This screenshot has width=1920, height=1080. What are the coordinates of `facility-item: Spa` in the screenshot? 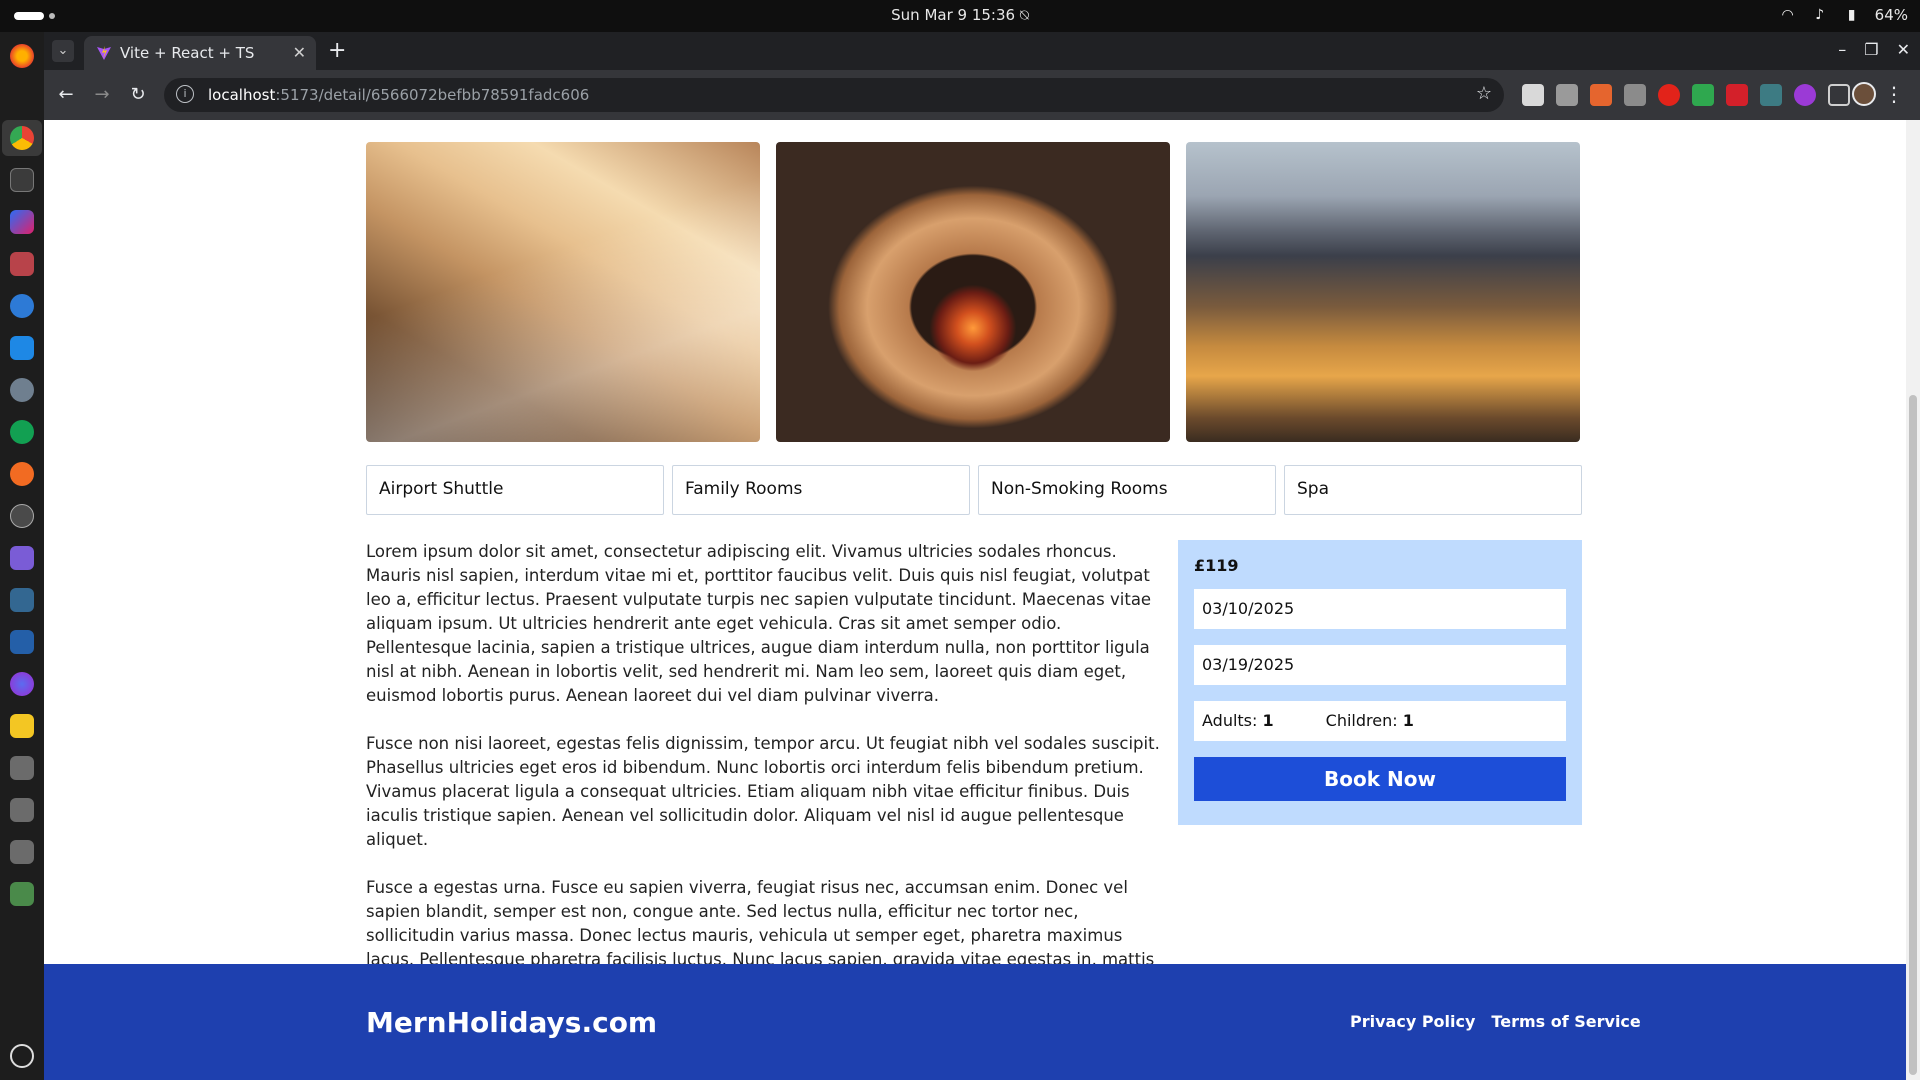 It's located at (1433, 490).